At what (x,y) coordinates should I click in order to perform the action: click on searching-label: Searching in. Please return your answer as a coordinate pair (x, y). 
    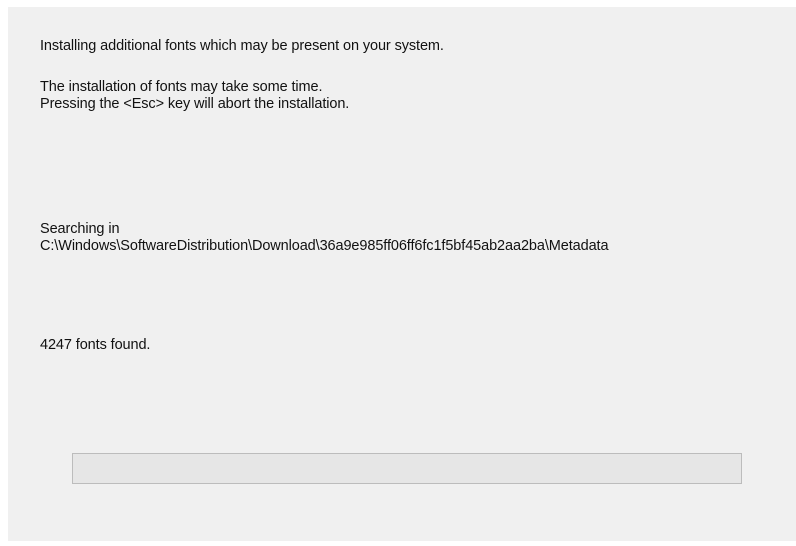
    Looking at the image, I should click on (80, 229).